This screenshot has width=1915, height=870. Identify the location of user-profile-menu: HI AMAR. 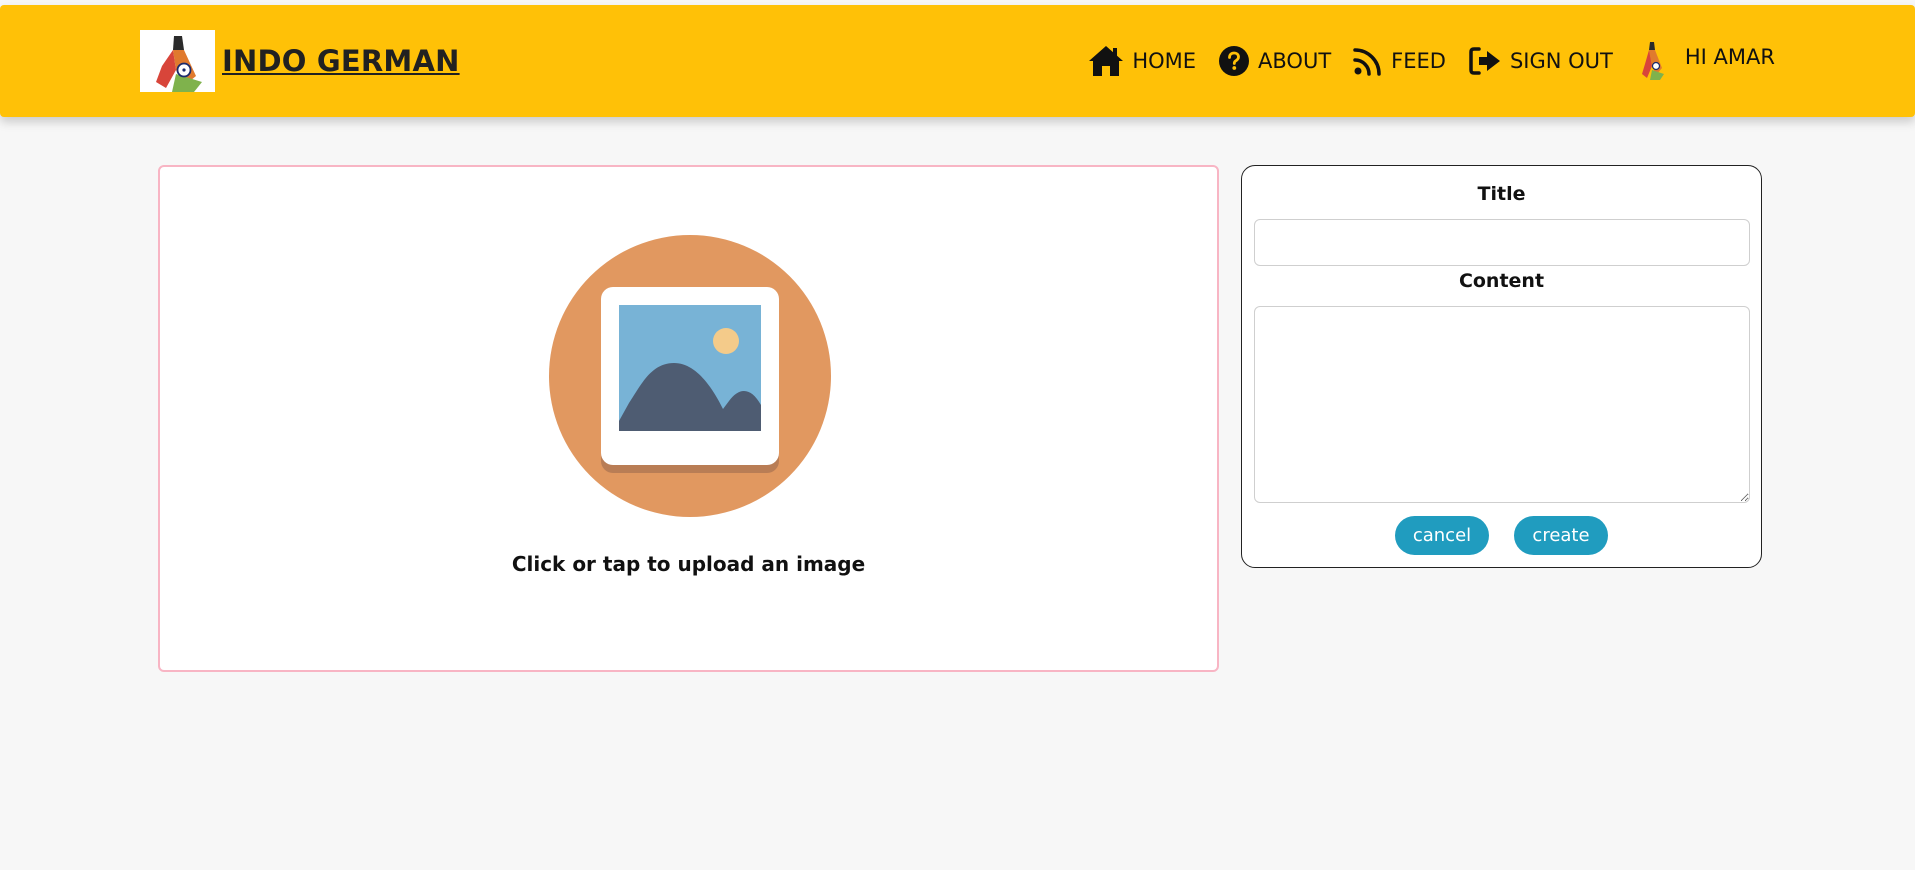
(1707, 61).